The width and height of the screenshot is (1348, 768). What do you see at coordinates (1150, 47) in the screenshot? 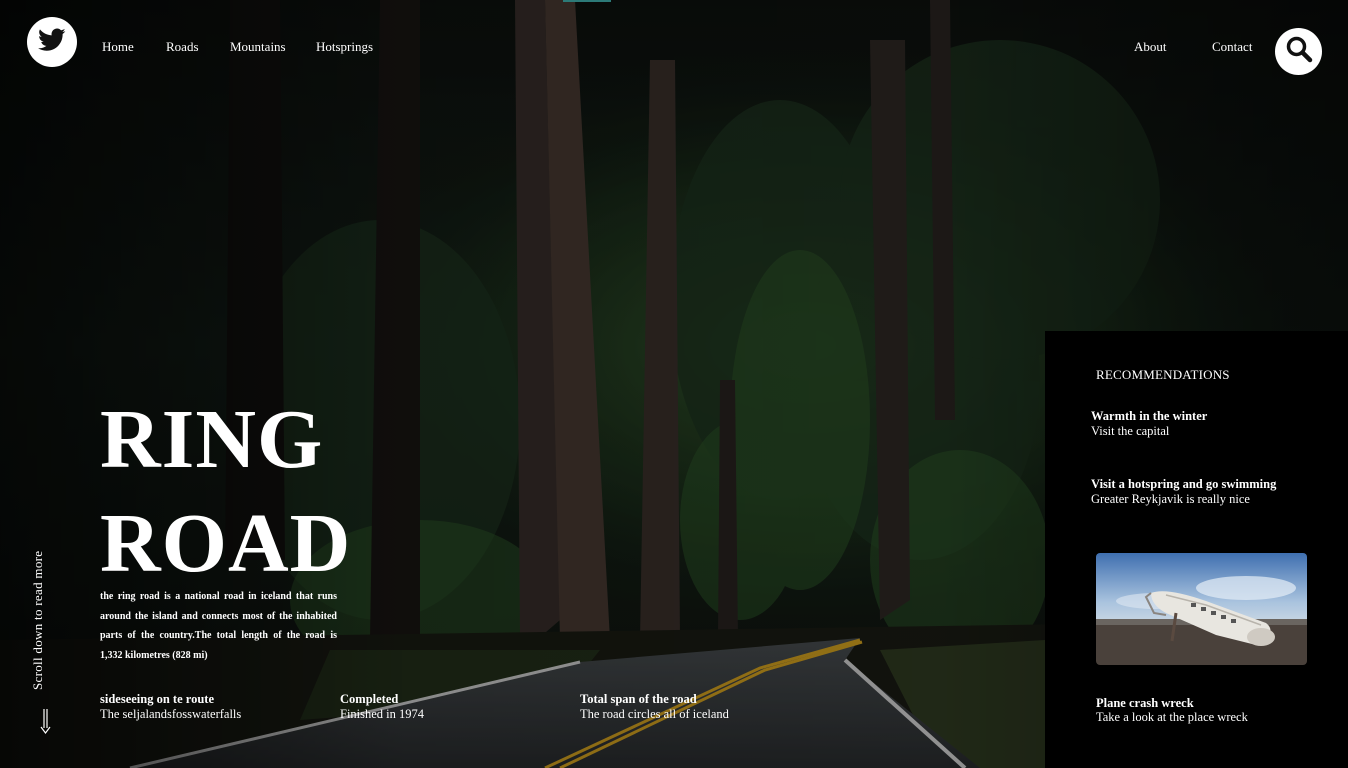
I see `nav-about: About` at bounding box center [1150, 47].